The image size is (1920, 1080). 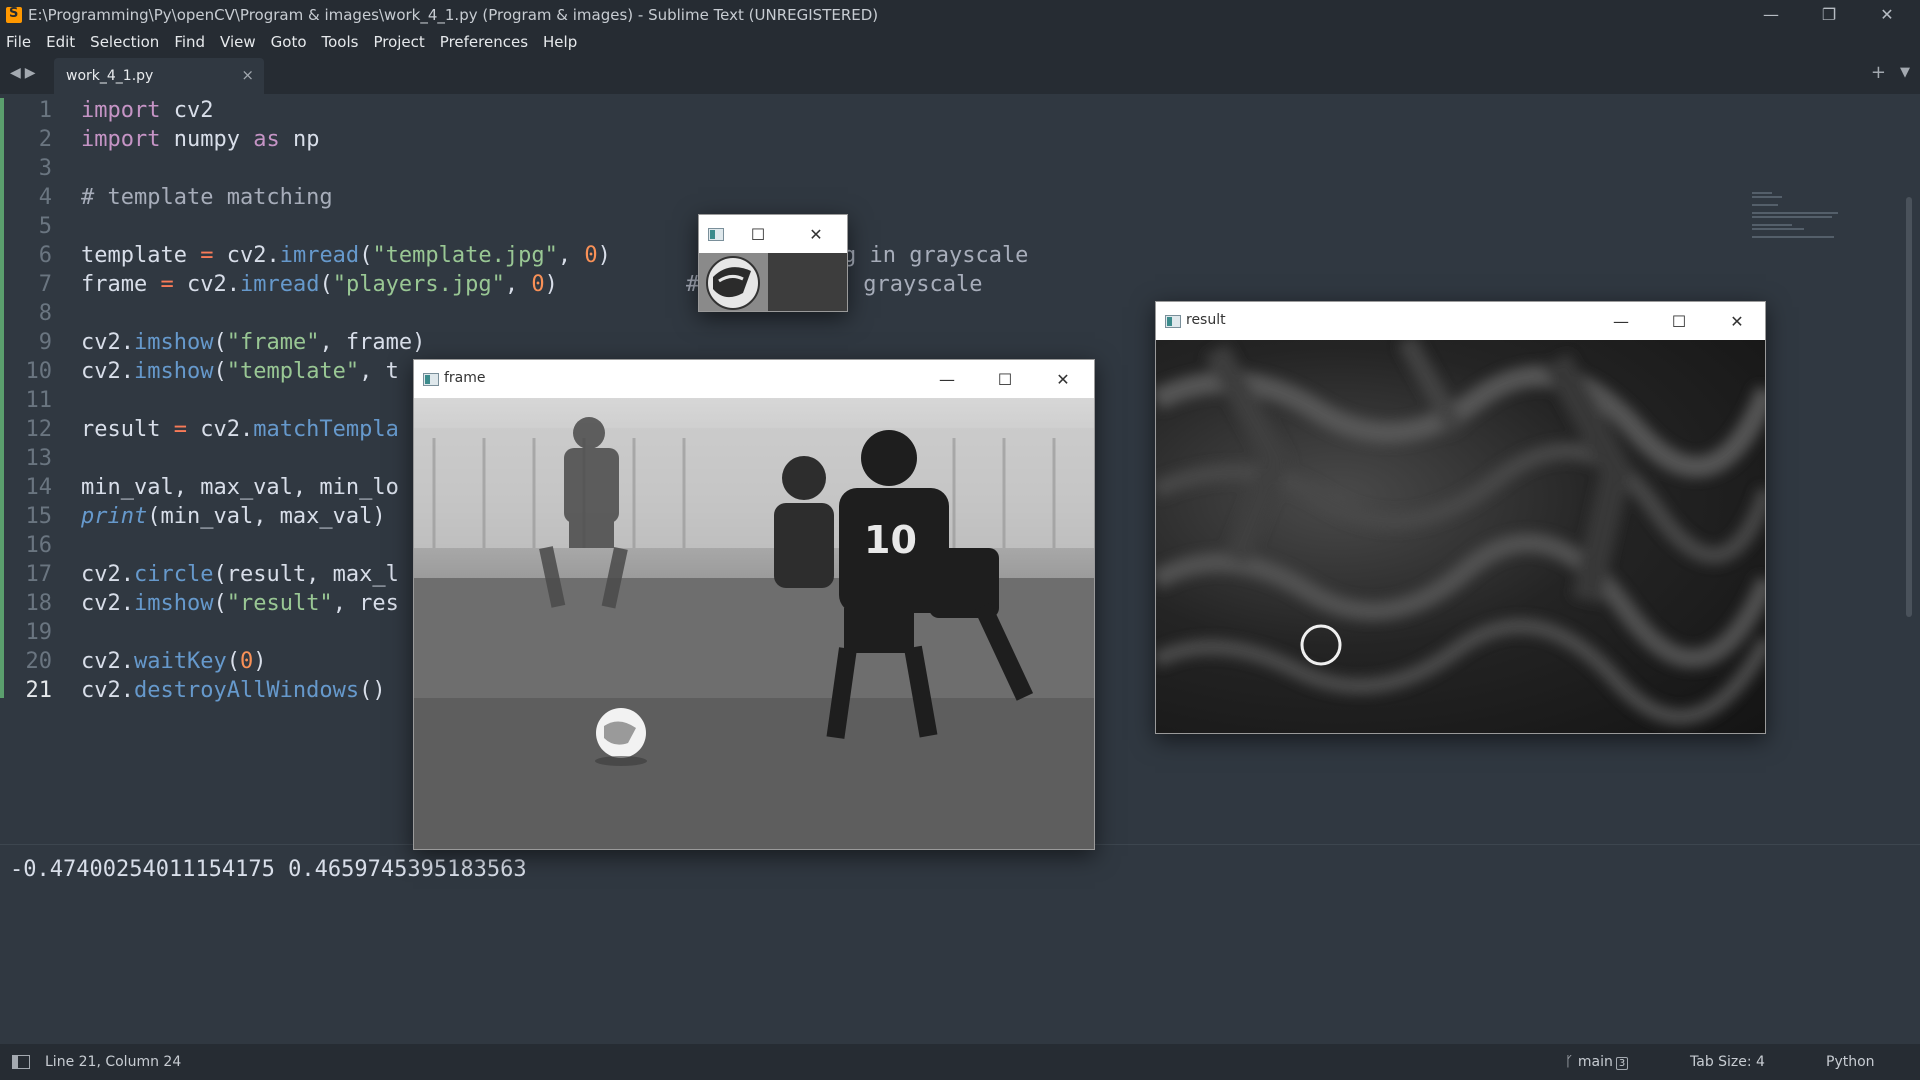 I want to click on output-text: -0.47400254011154175 0.4659745395183563, so click(x=268, y=869).